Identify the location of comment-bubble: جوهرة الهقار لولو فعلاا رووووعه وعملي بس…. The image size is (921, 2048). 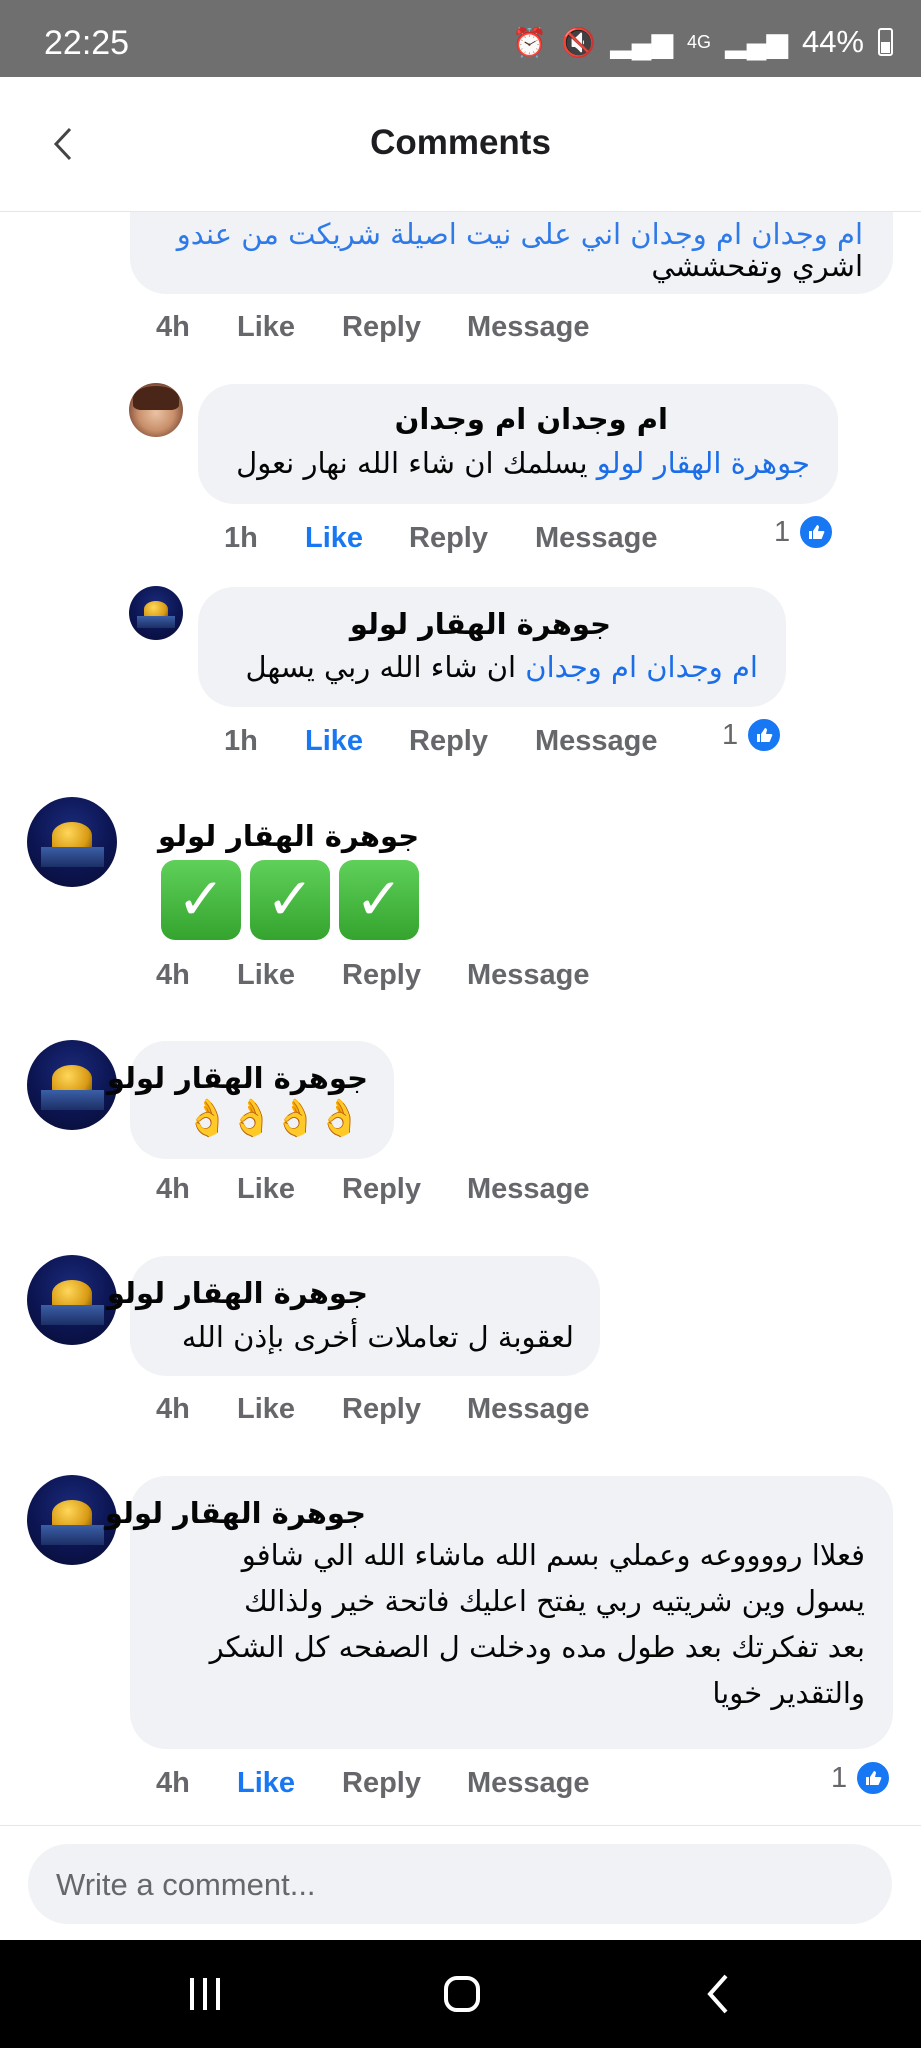
(499, 1612).